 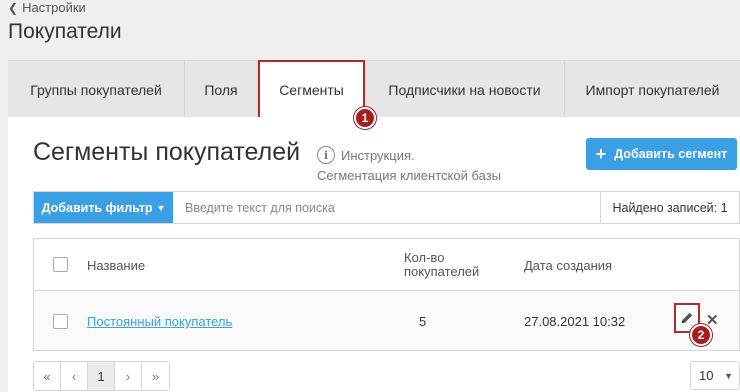 I want to click on select-all-checkbox, so click(x=60, y=264).